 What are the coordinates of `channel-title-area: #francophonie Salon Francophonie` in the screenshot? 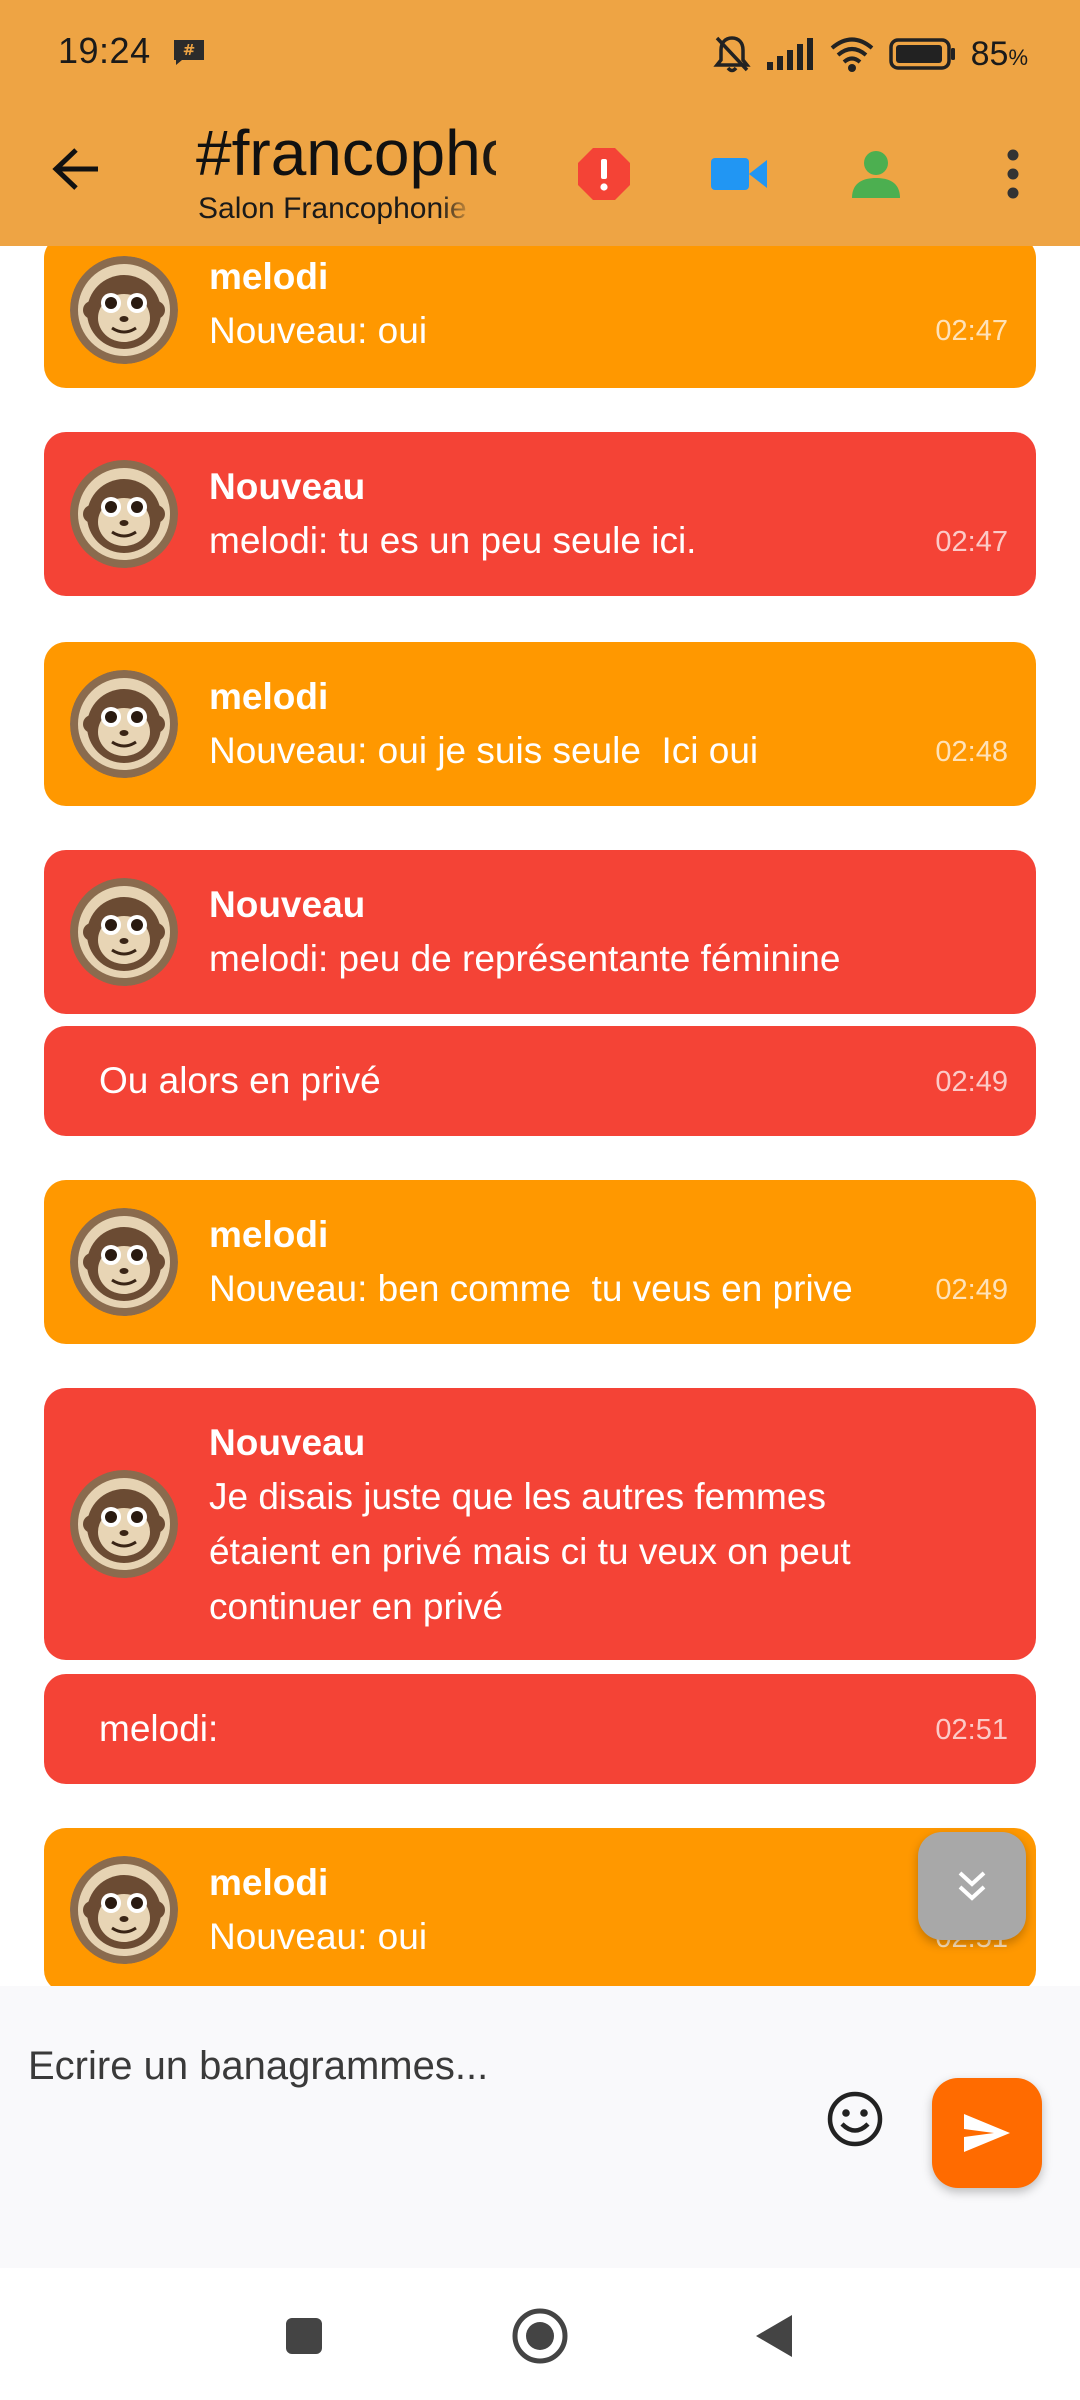 It's located at (346, 178).